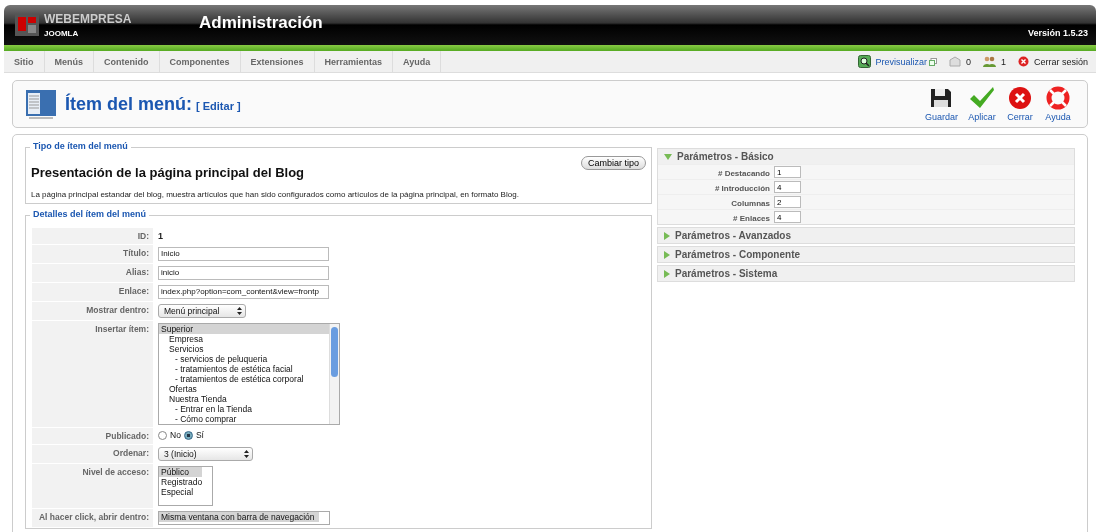 The image size is (1100, 532). Describe the element at coordinates (69, 61) in the screenshot. I see `menu-item: Menús` at that location.